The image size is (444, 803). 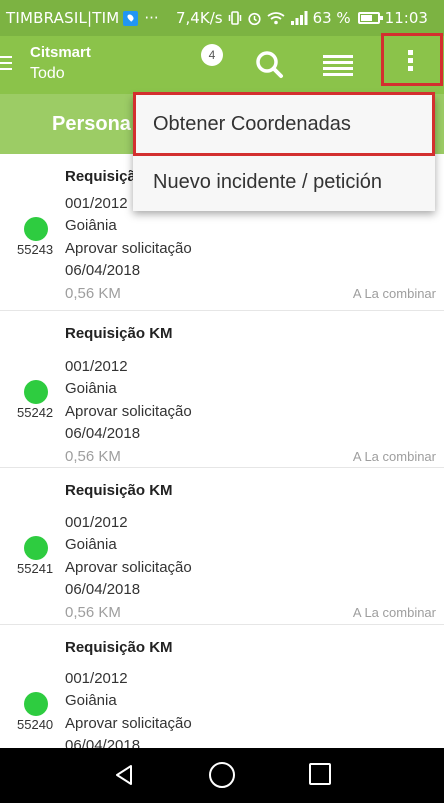 I want to click on hamburger-icon, so click(x=7, y=64).